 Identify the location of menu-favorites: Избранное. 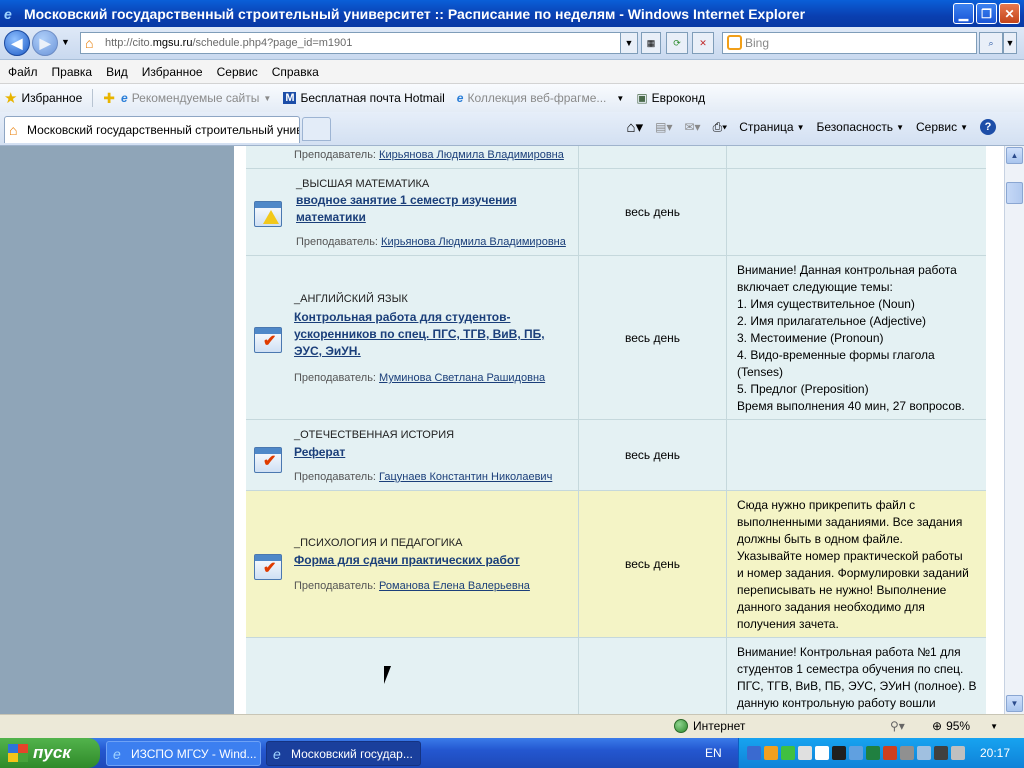
(172, 72).